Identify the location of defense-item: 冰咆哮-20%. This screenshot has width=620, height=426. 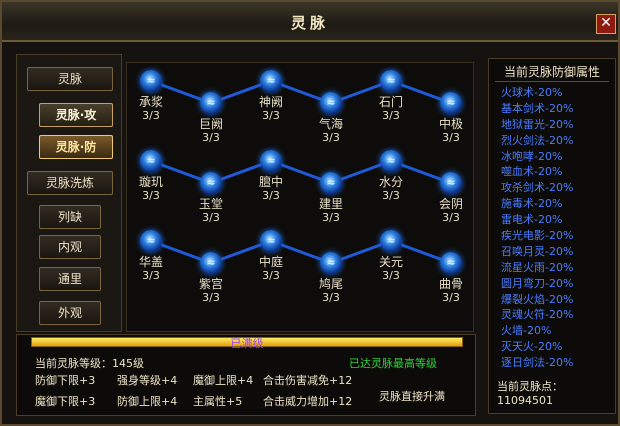
(532, 156).